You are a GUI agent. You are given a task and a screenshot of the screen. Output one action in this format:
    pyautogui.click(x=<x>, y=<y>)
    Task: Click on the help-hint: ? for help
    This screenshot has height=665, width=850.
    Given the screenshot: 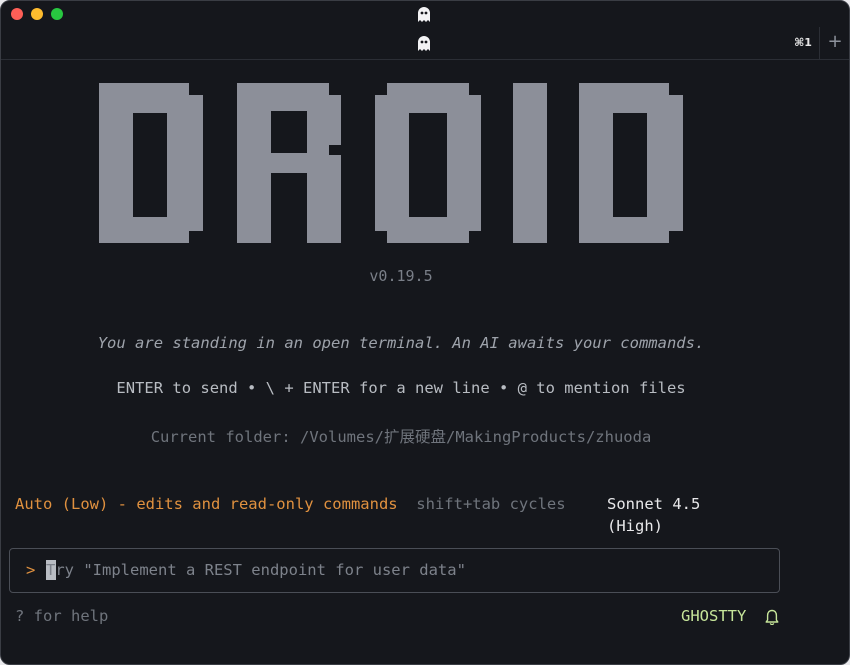 What is the action you would take?
    pyautogui.click(x=62, y=616)
    